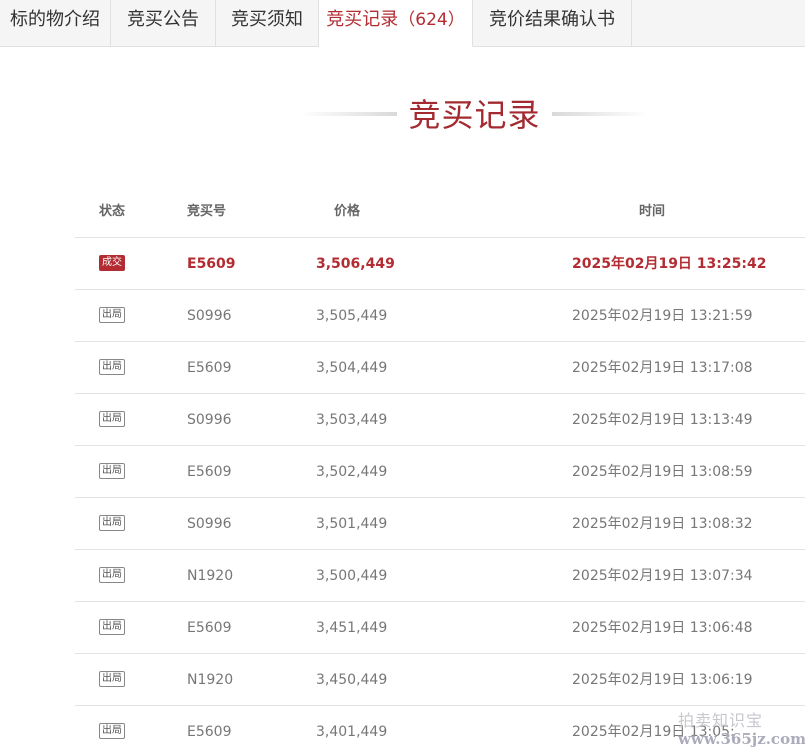 This screenshot has height=754, width=805. Describe the element at coordinates (440, 576) in the screenshot. I see `table-row: 出局 N1920 3,500,449 2025年02月19日 13:07:34` at that location.